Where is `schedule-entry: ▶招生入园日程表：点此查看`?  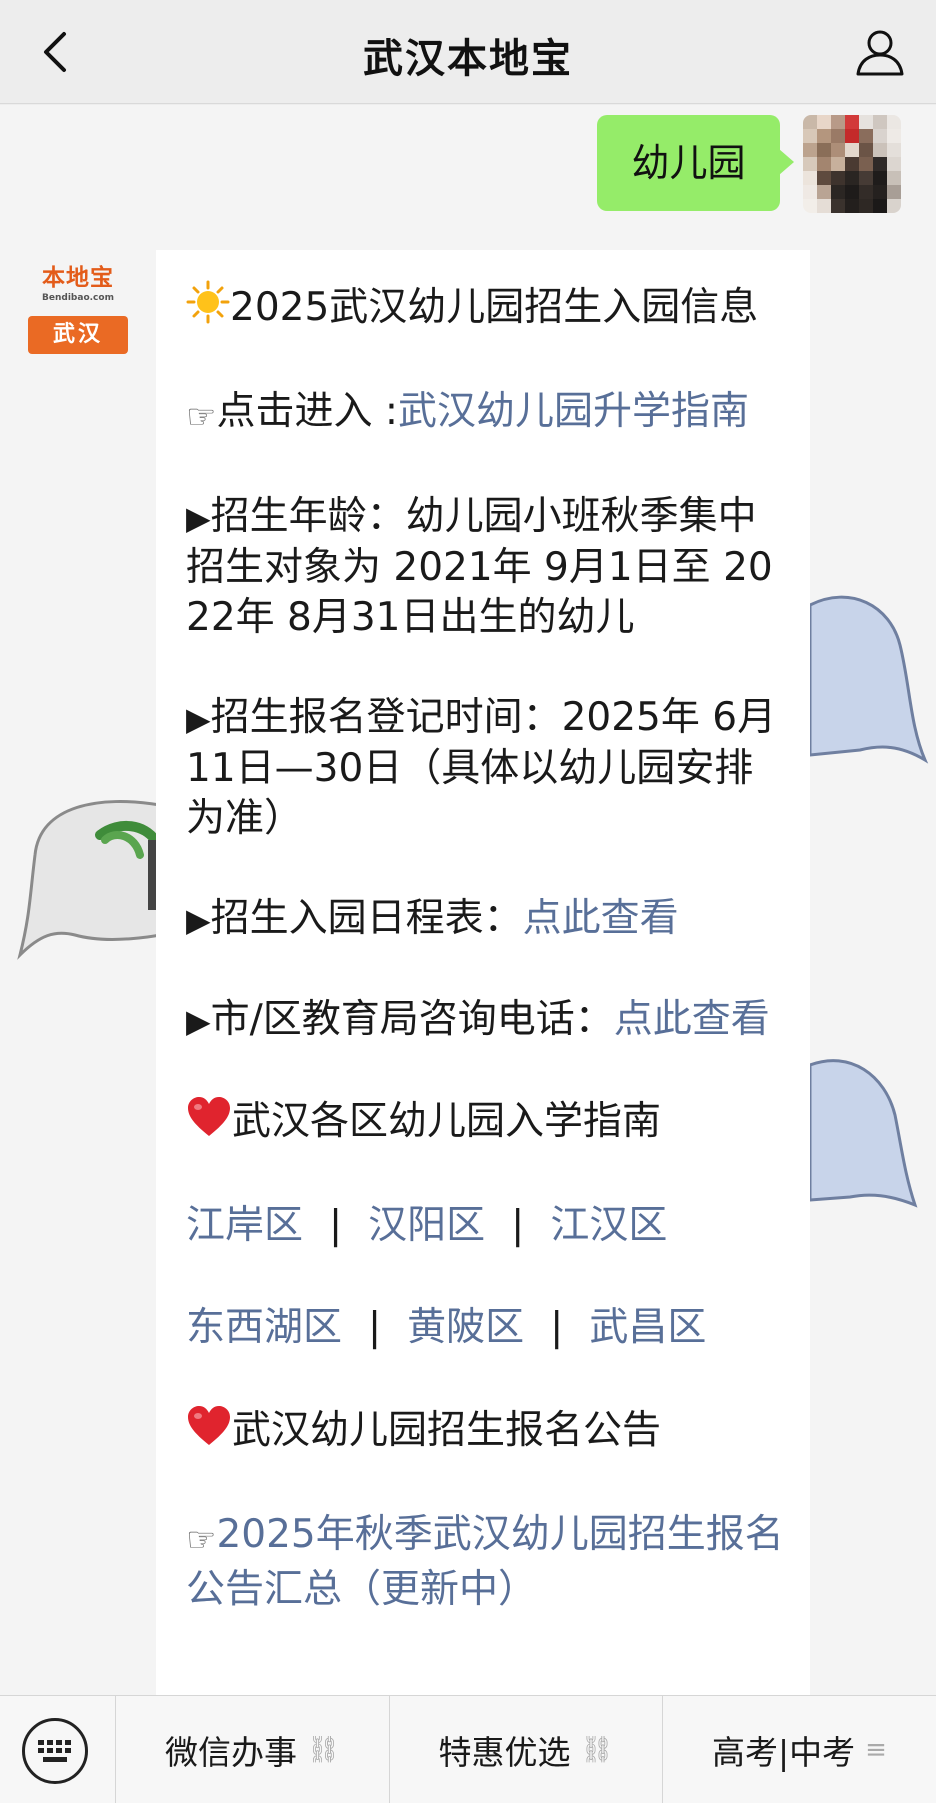 schedule-entry: ▶招生入园日程表：点此查看 is located at coordinates (486, 919).